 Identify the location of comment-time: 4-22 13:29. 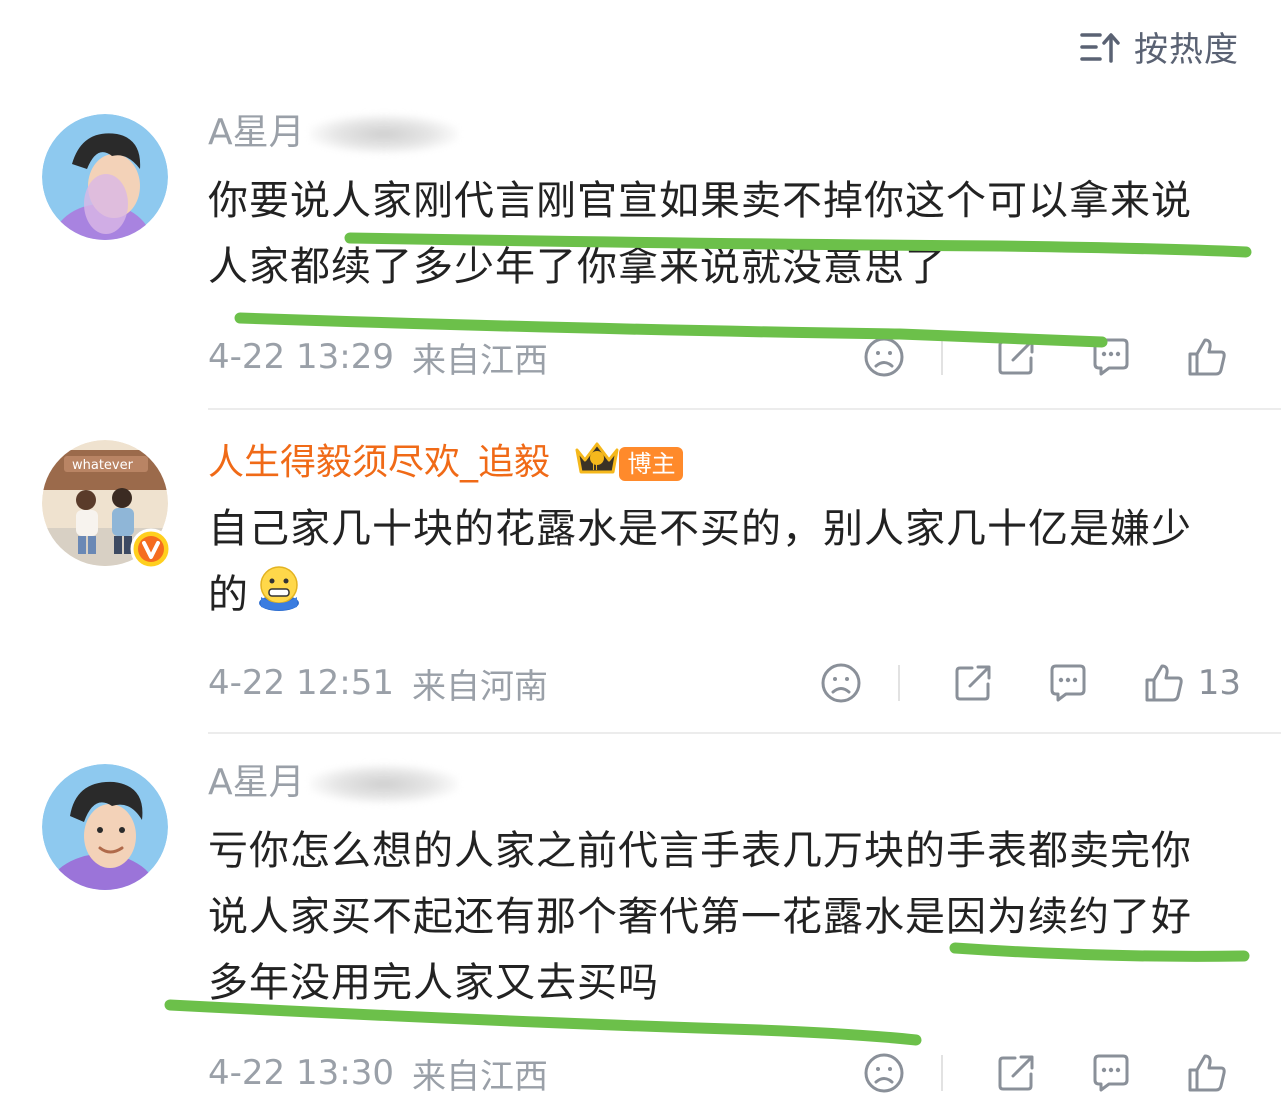
(301, 357).